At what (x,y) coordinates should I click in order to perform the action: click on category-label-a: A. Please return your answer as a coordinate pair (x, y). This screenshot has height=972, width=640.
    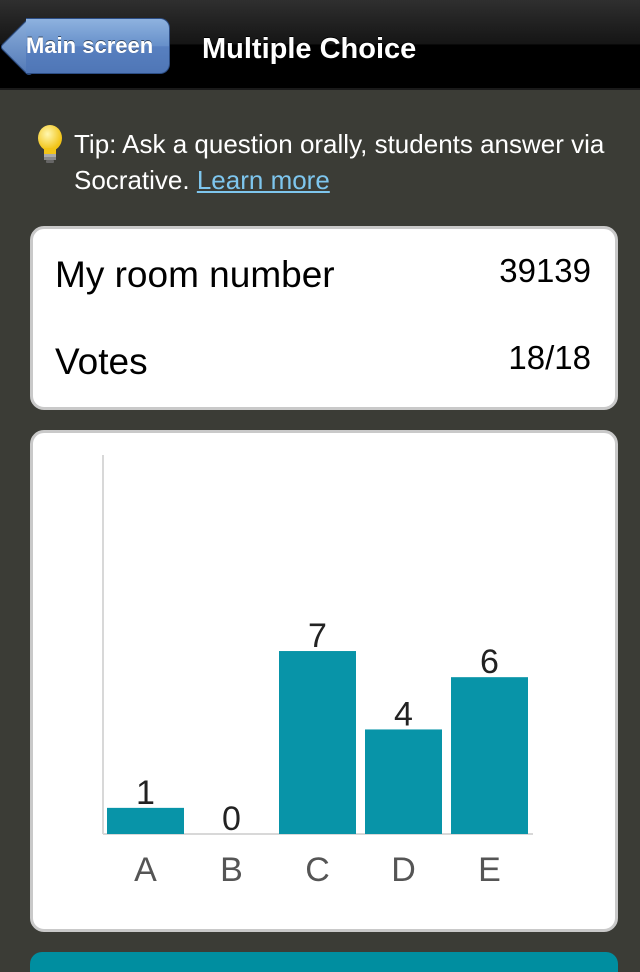
    Looking at the image, I should click on (145, 870).